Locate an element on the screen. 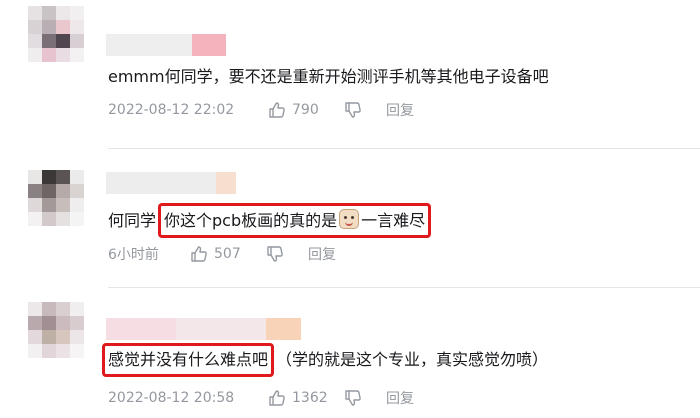  highlight-box: 感觉并没有什么难点吧 is located at coordinates (188, 360).